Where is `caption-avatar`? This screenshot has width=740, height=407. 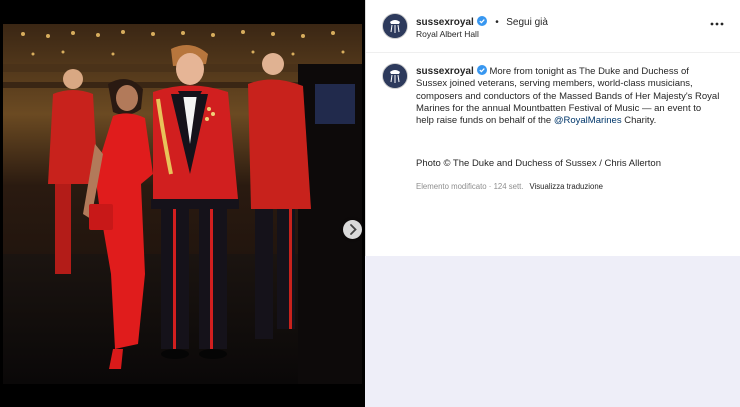
caption-avatar is located at coordinates (395, 76).